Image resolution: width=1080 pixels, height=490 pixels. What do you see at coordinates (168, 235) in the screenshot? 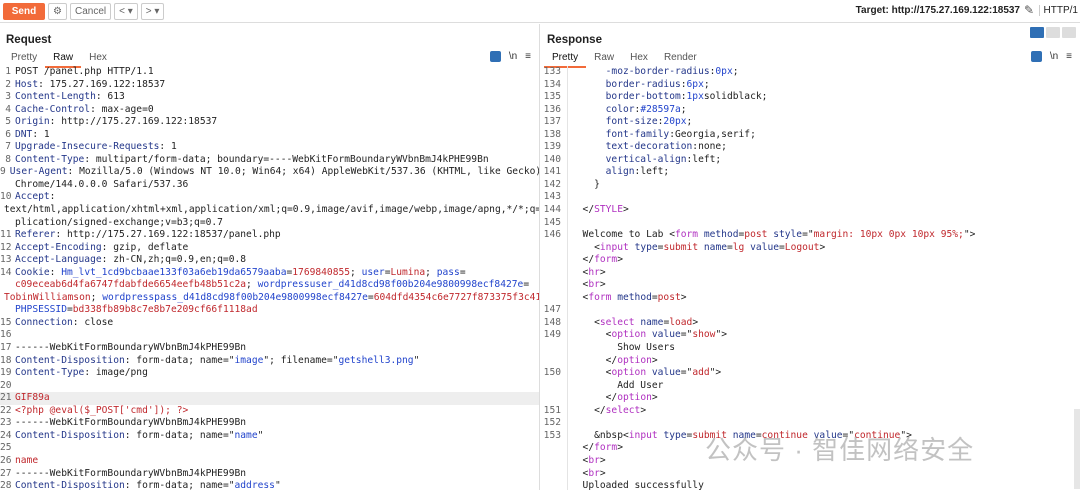
I see `code-token: : http://175.27.169.122:18537/panel.php` at bounding box center [168, 235].